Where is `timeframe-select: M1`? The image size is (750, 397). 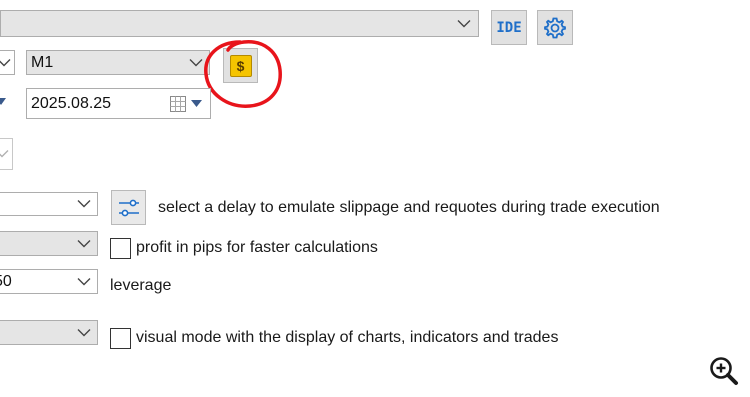
timeframe-select: M1 is located at coordinates (118, 62).